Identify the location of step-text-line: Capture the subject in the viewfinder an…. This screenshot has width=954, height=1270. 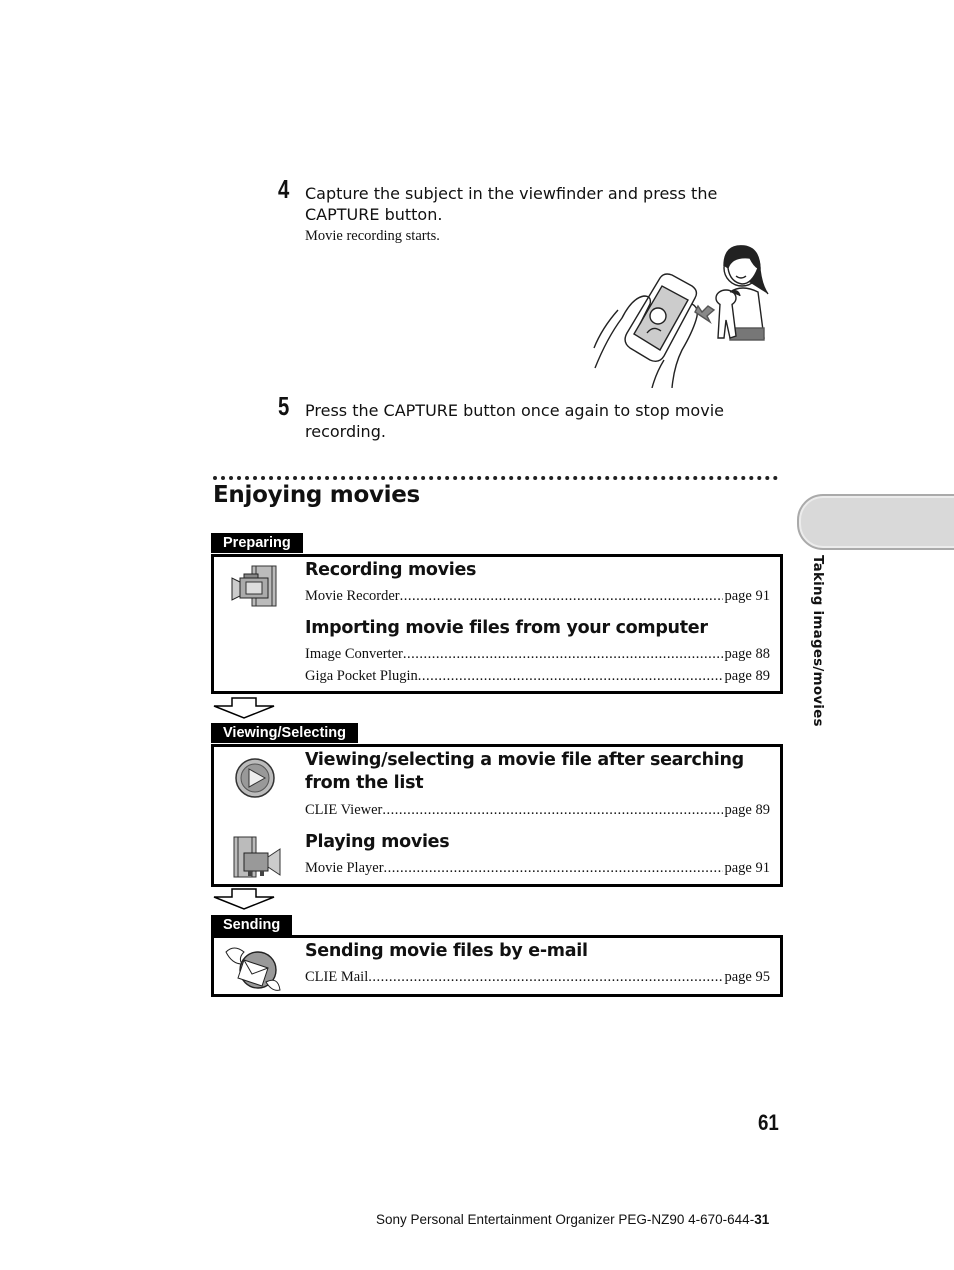
(511, 193).